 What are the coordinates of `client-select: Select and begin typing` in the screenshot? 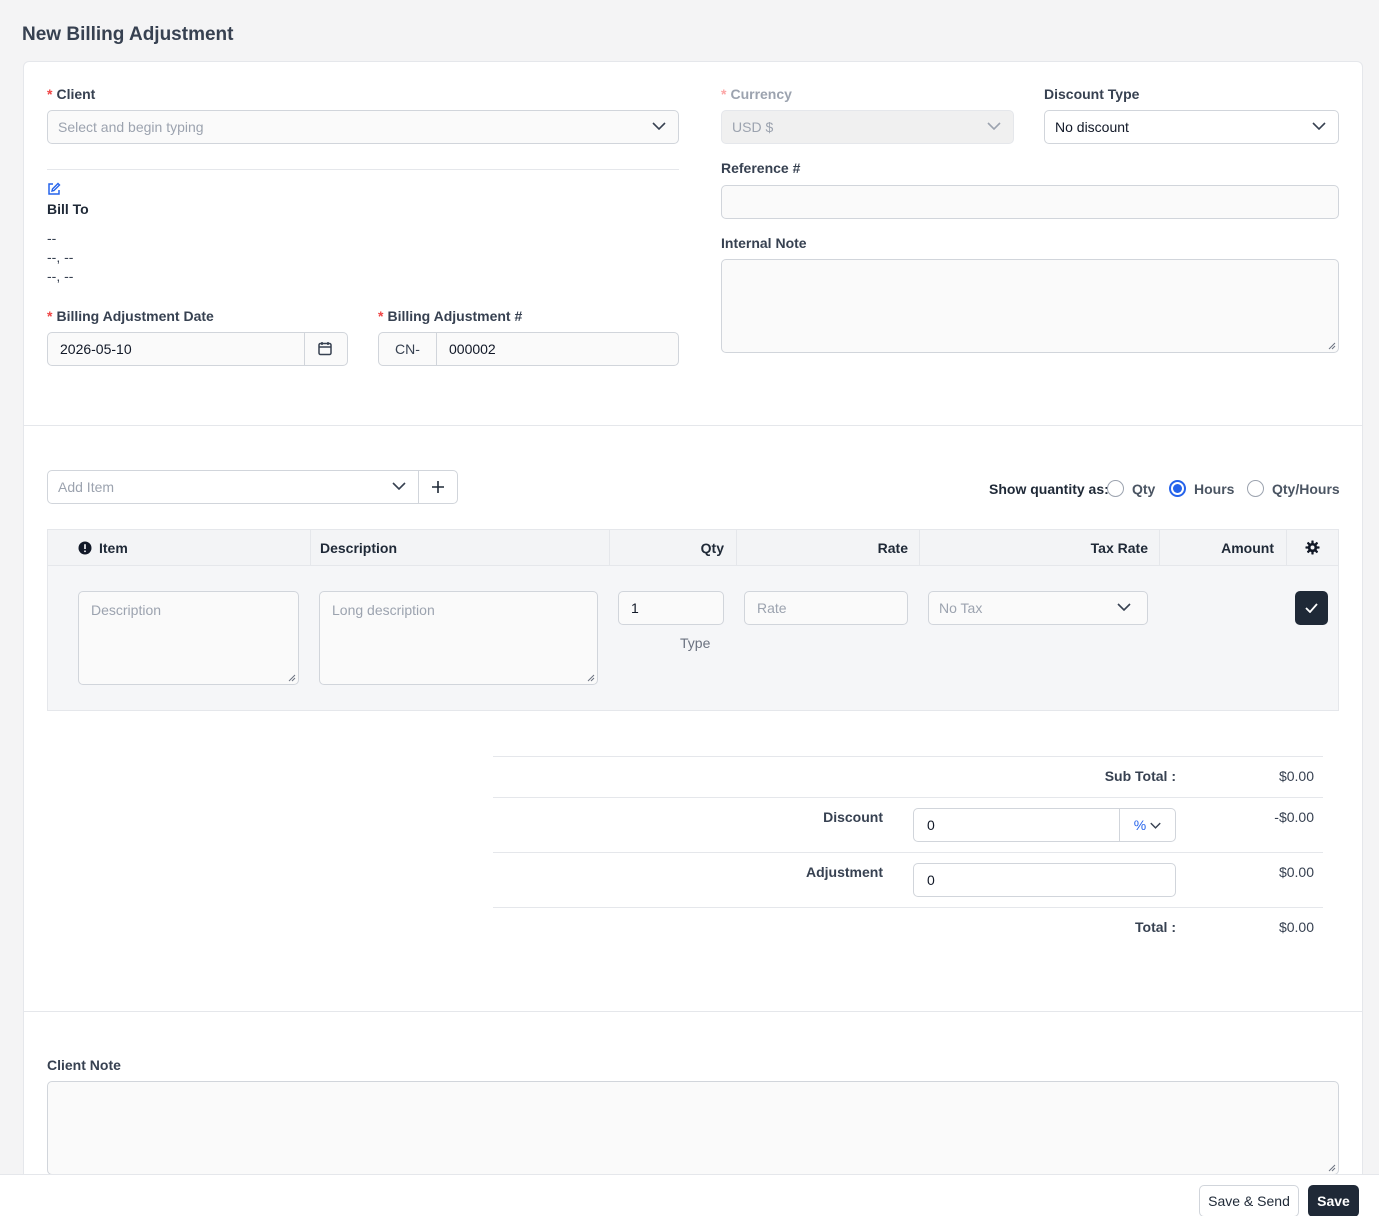 It's located at (363, 127).